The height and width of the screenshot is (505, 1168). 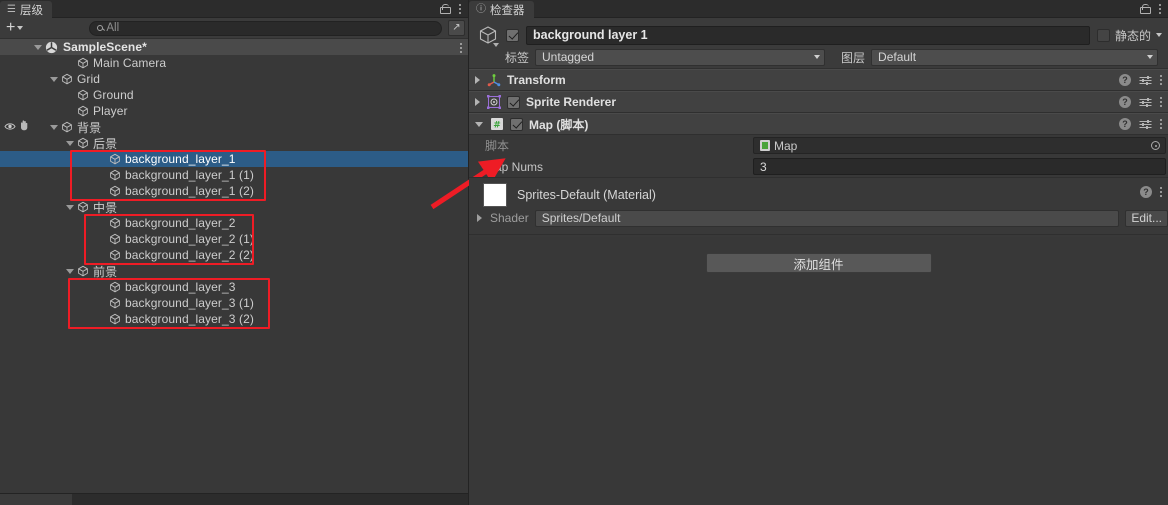 I want to click on inspector-menu-button, so click(x=1160, y=8).